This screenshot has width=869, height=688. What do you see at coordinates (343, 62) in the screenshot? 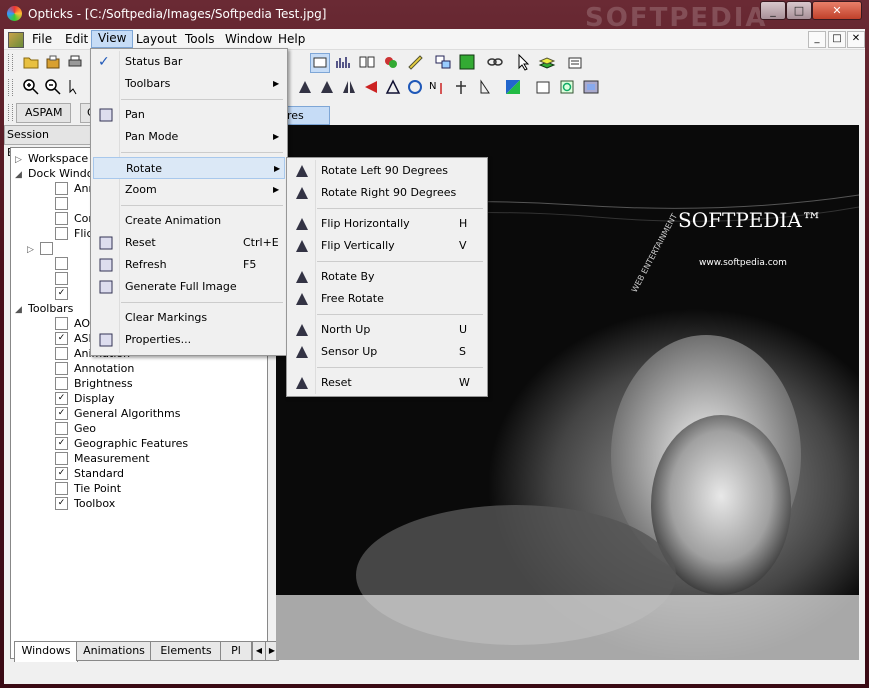
I see `histogram-icon` at bounding box center [343, 62].